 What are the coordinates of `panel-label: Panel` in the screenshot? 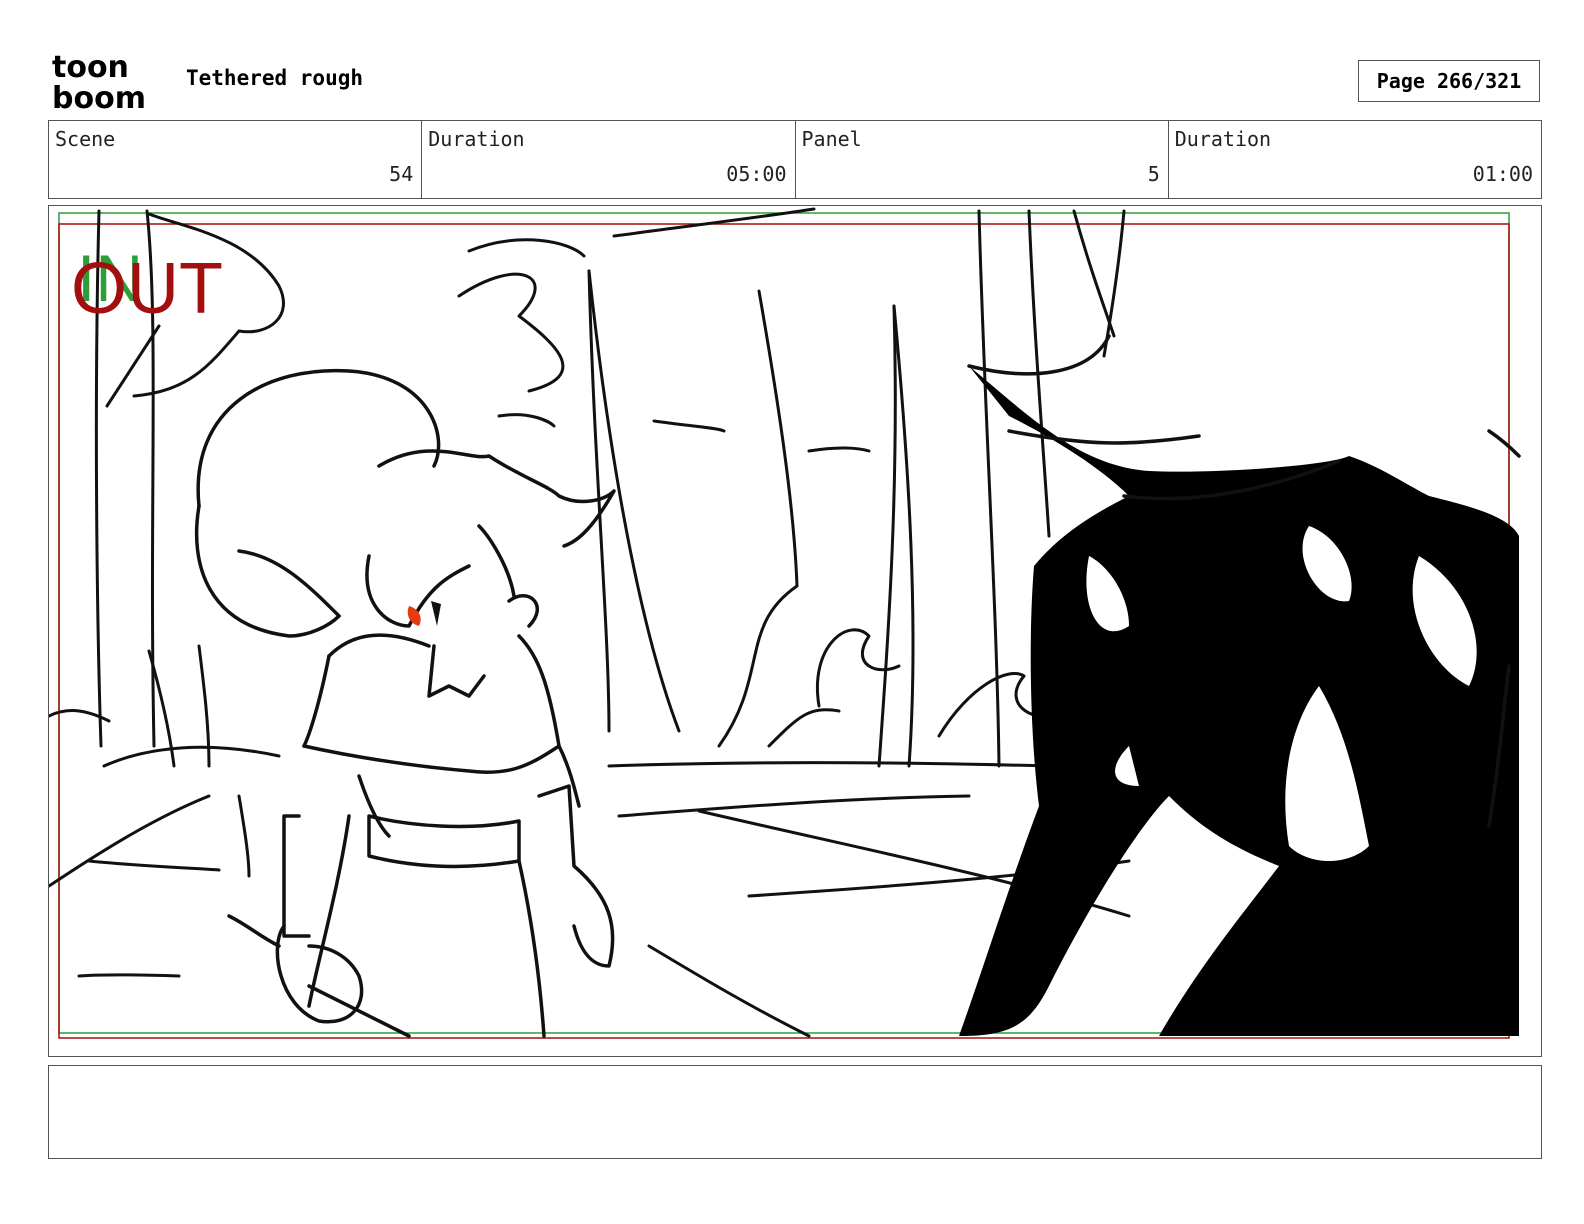 It's located at (831, 139).